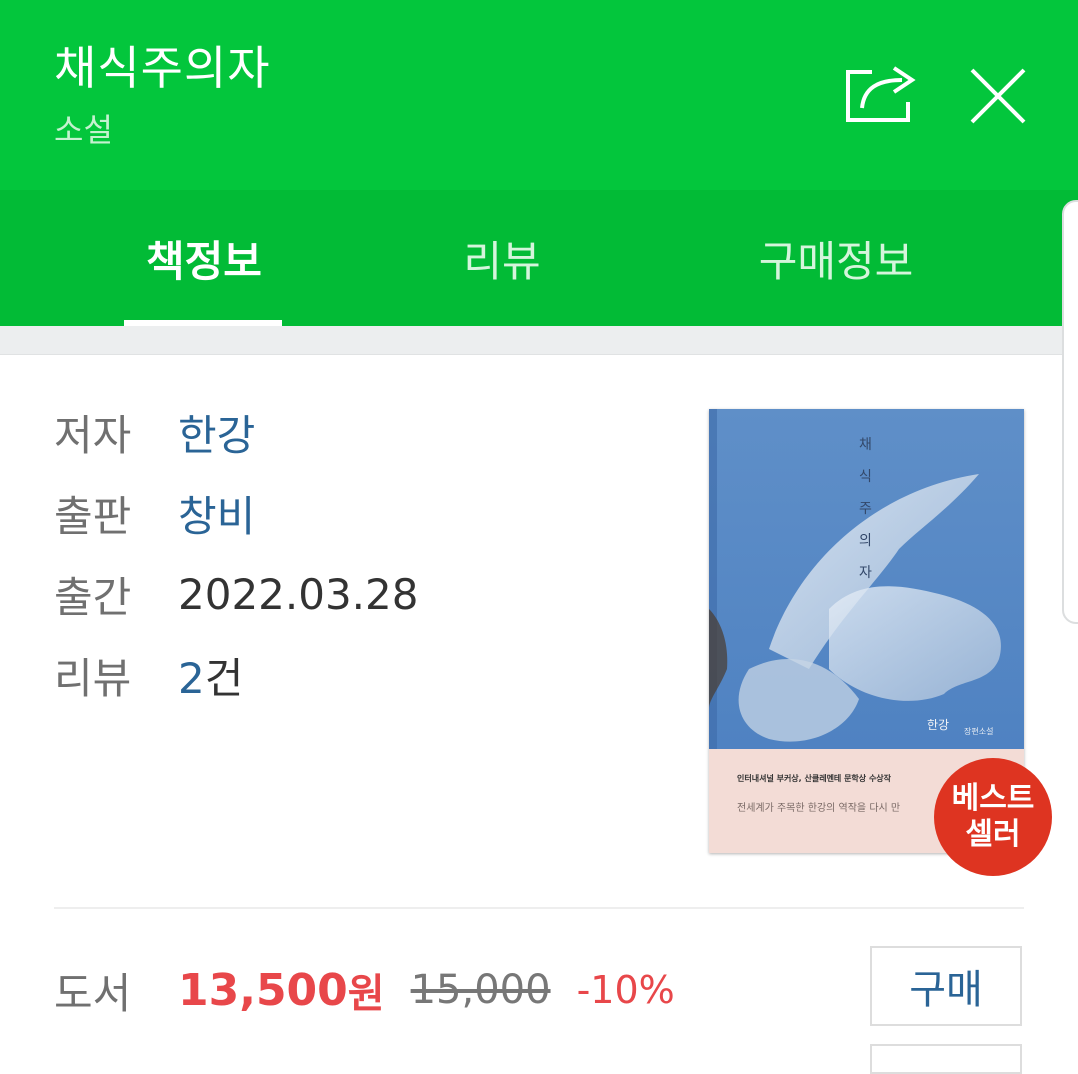 This screenshot has width=1078, height=1074. Describe the element at coordinates (162, 68) in the screenshot. I see `book-title: 채식주의자` at that location.